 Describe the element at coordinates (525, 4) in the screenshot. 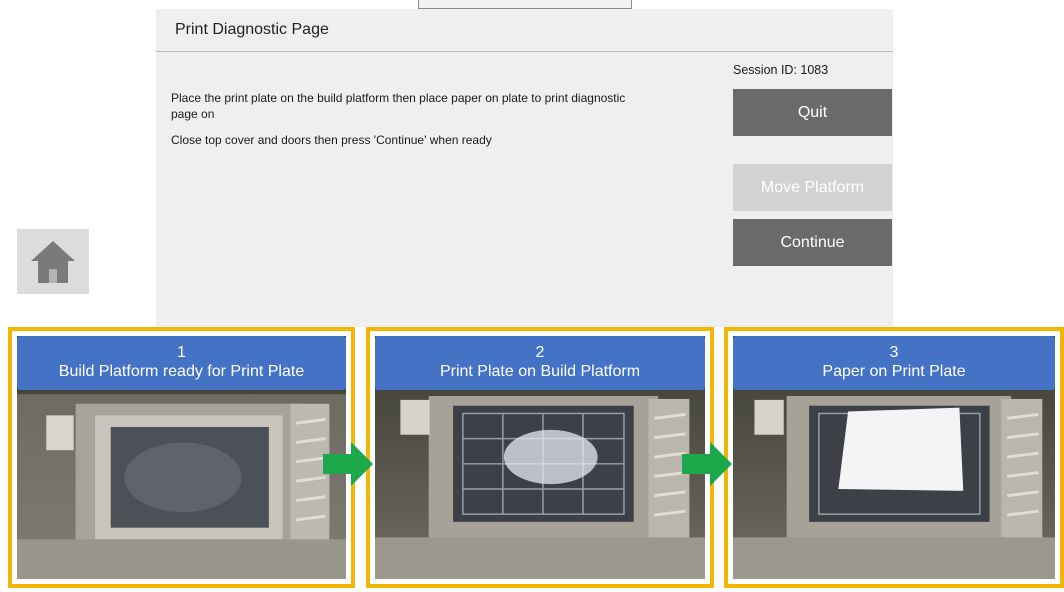

I see `top-tab-stub` at that location.